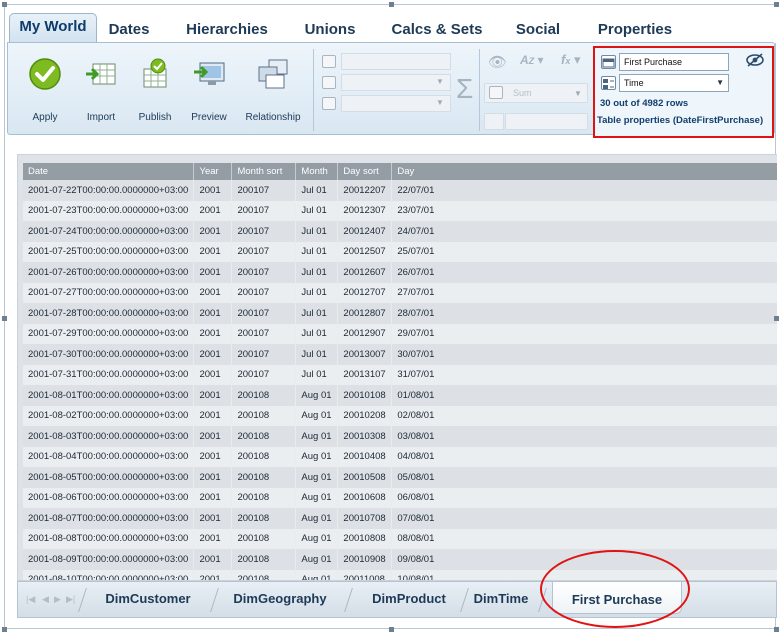 The height and width of the screenshot is (635, 782). What do you see at coordinates (365, 395) in the screenshot?
I see `table-cell: 20010108` at bounding box center [365, 395].